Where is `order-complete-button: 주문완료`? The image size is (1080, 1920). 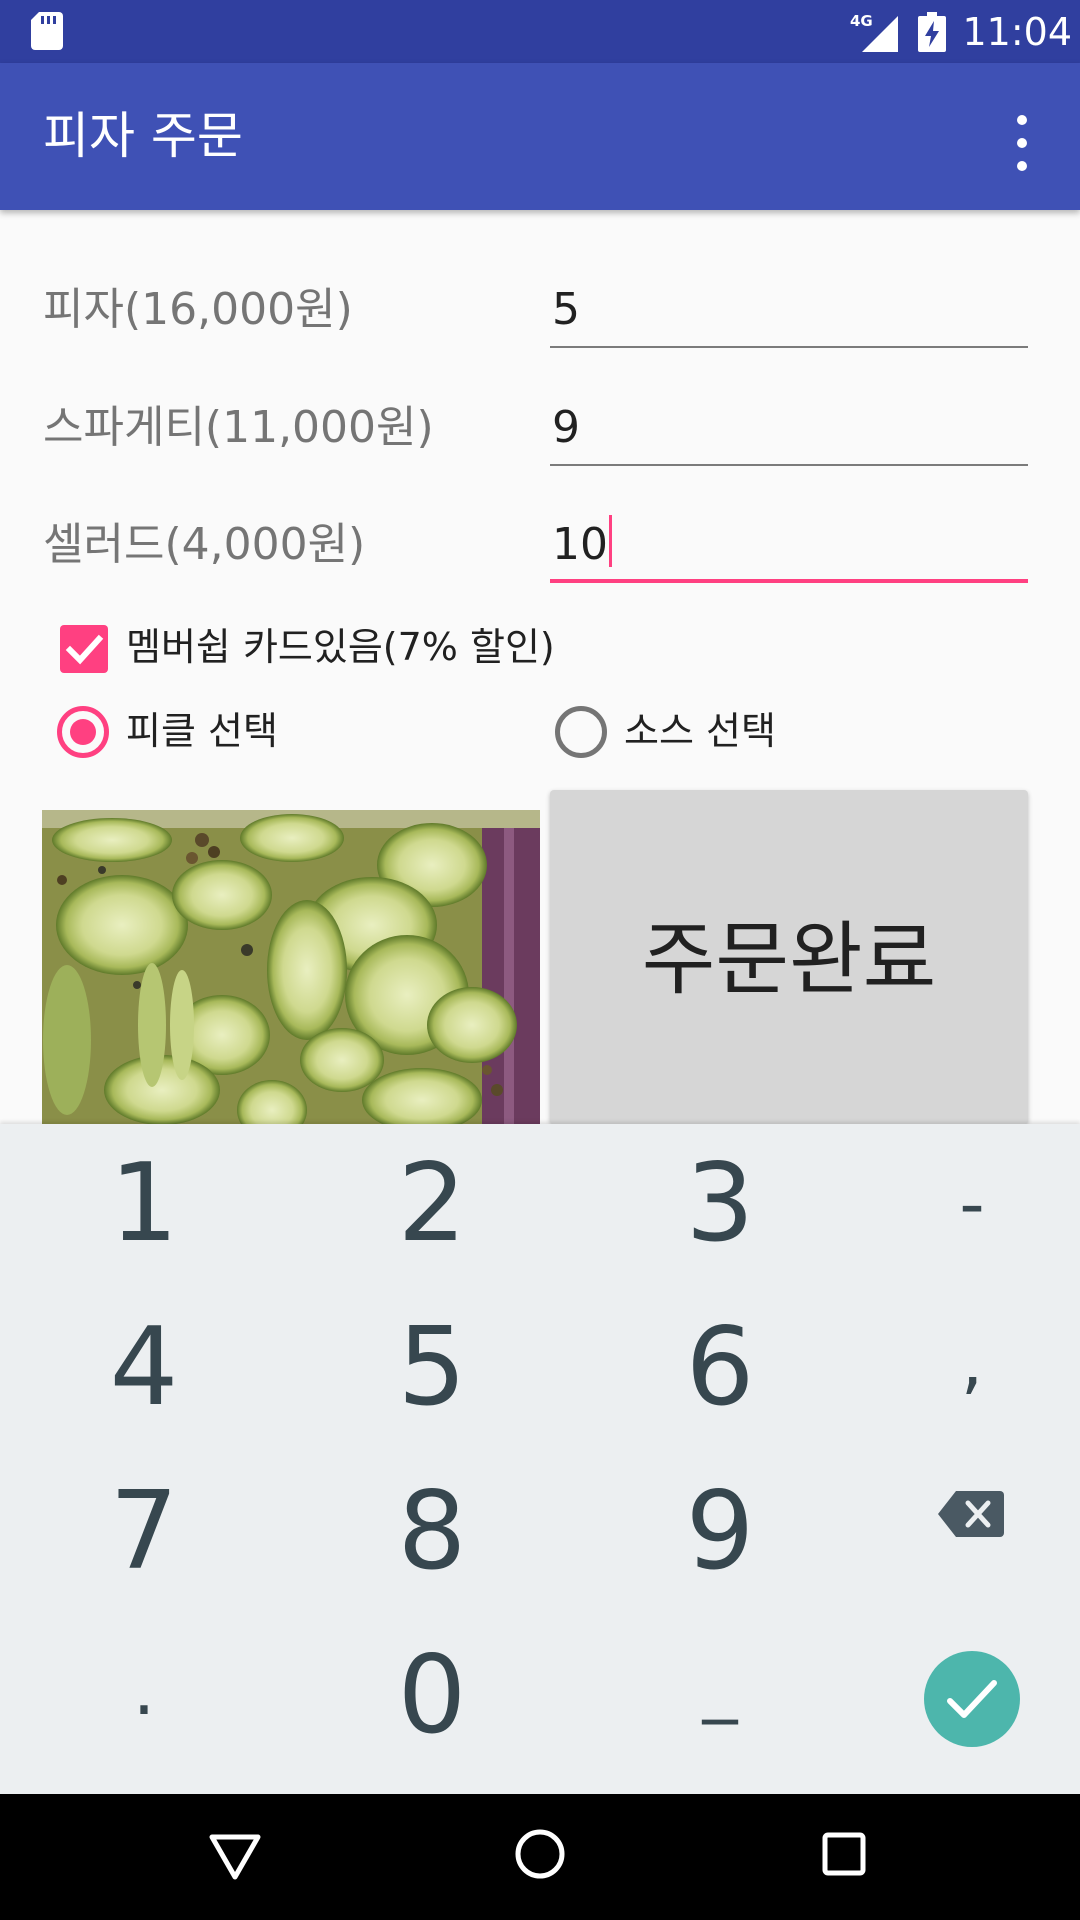 order-complete-button: 주문완료 is located at coordinates (789, 957).